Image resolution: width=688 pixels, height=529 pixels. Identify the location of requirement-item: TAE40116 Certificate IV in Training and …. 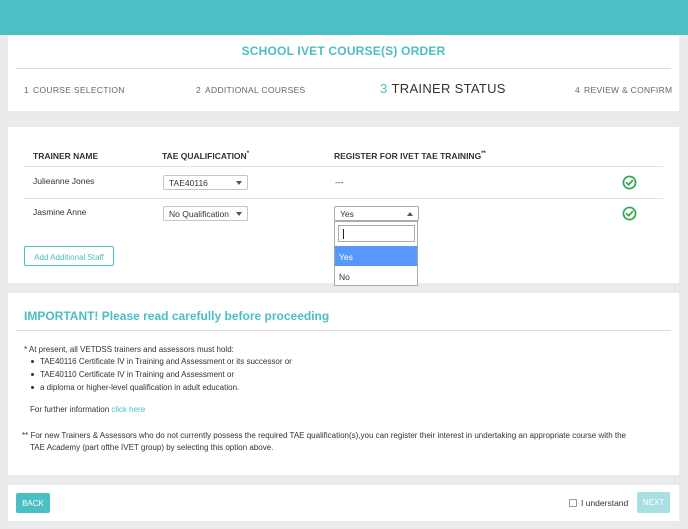
(161, 361).